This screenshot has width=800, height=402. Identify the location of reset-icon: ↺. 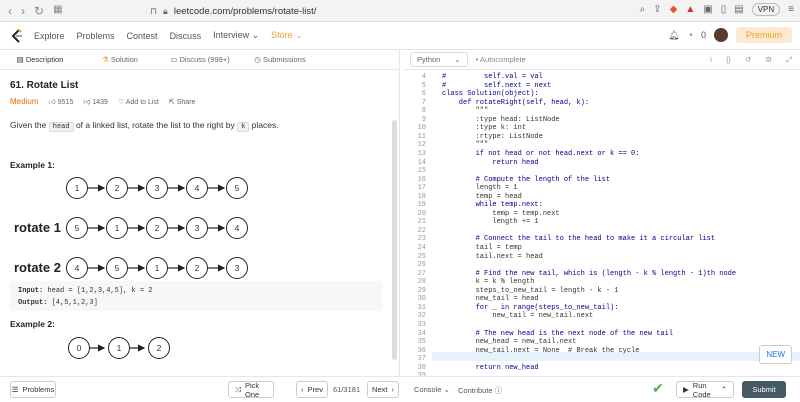
(748, 60).